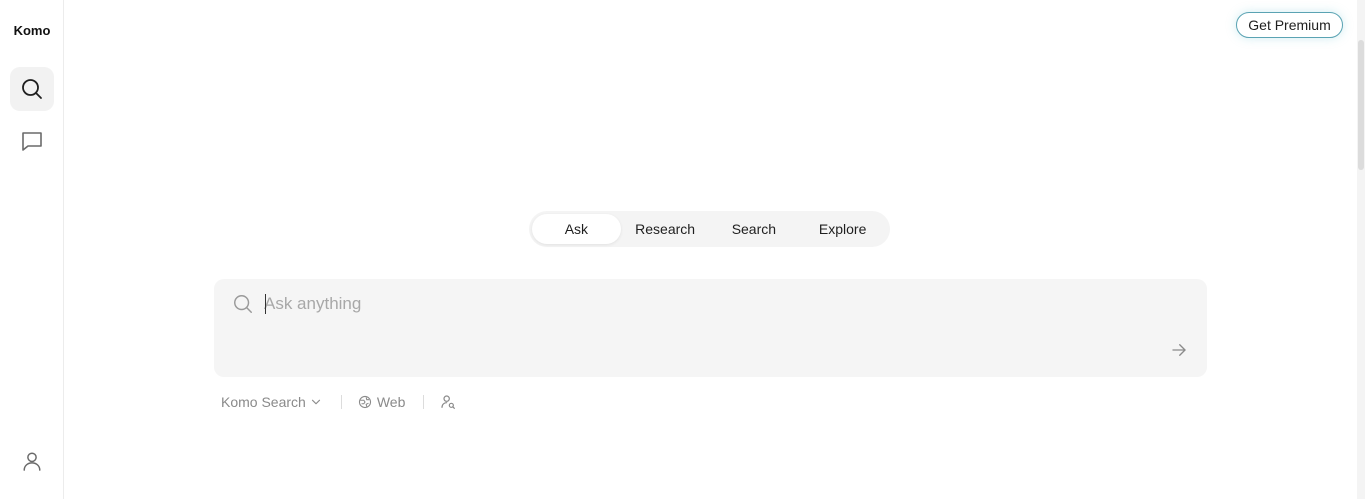 This screenshot has width=1365, height=499. I want to click on tab-research: Research, so click(665, 229).